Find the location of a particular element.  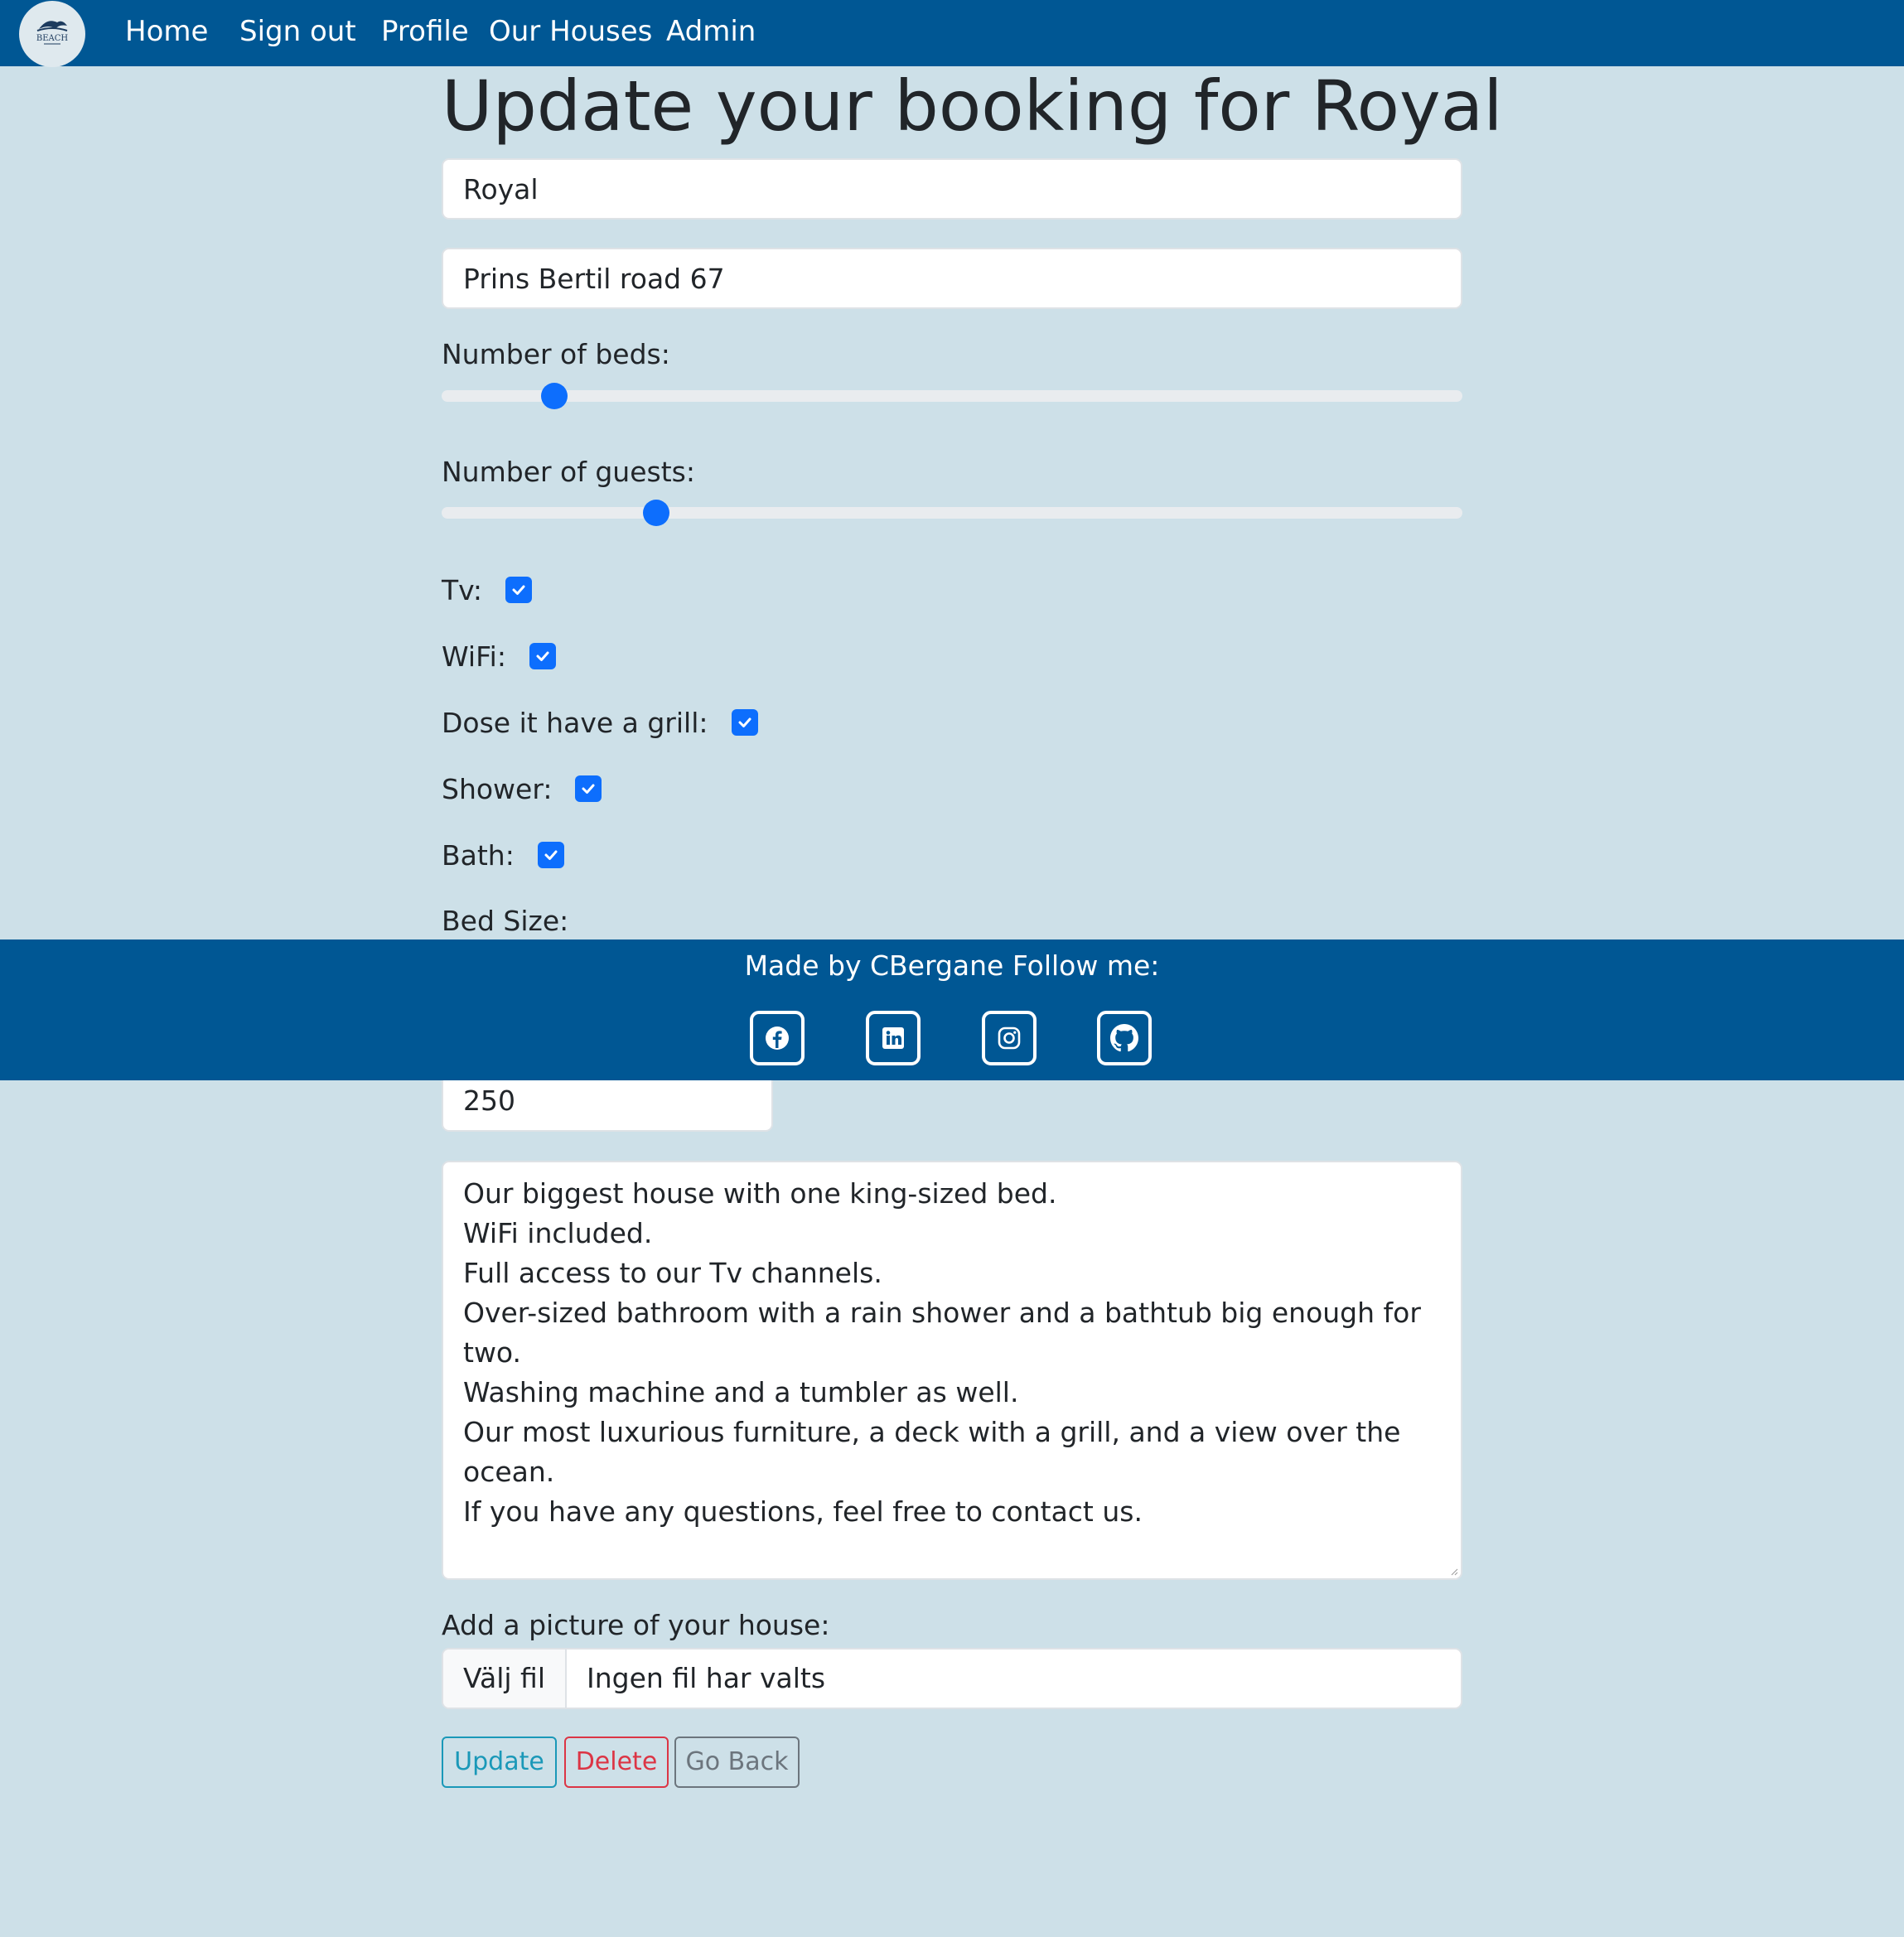

delete-button: Delete is located at coordinates (616, 1762).